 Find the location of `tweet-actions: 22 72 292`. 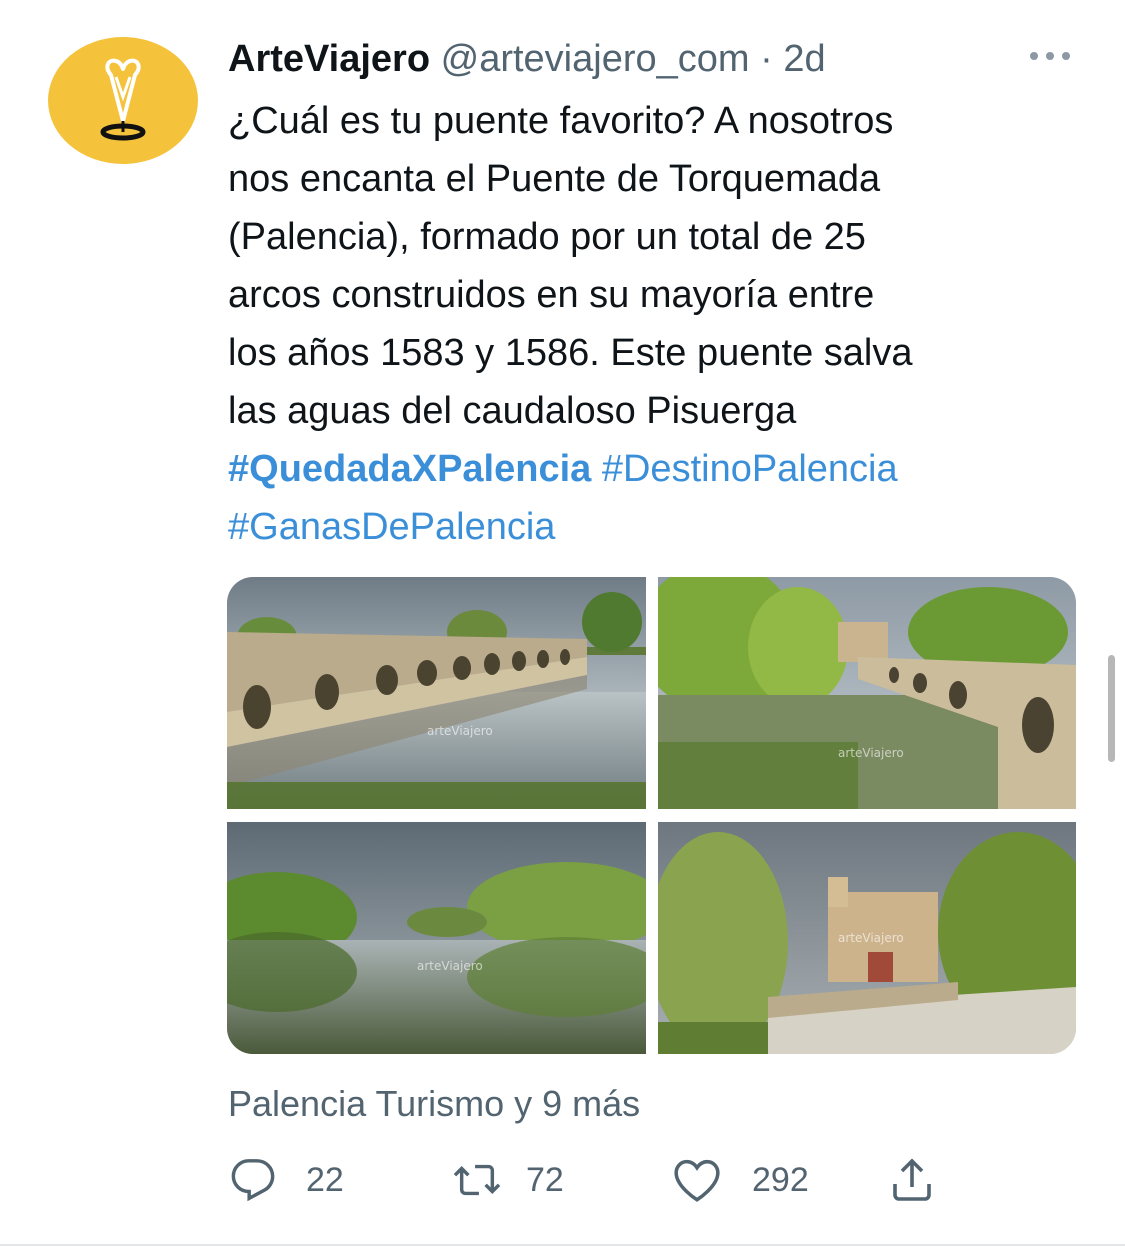

tweet-actions: 22 72 292 is located at coordinates (562, 1182).